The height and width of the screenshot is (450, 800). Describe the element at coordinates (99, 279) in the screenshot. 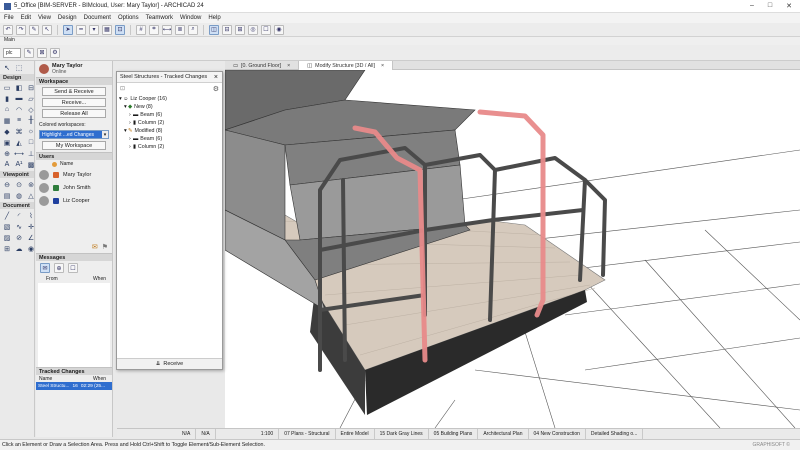

I see `messages-when-column: When` at that location.